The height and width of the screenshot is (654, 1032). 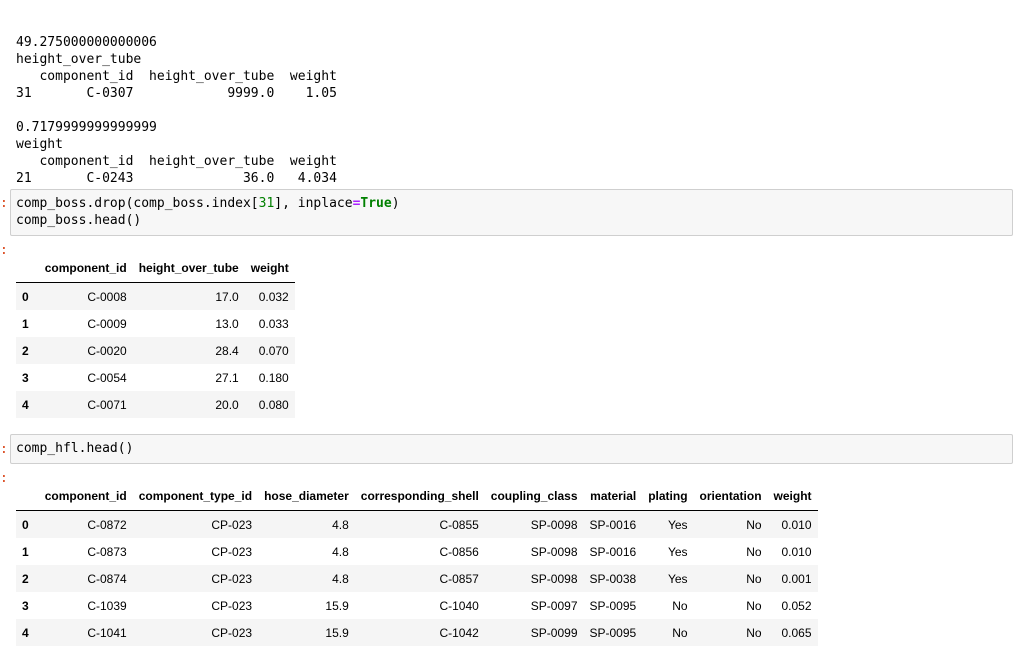 I want to click on table-header-row: component_id height_over_tube weight, so click(x=155, y=268).